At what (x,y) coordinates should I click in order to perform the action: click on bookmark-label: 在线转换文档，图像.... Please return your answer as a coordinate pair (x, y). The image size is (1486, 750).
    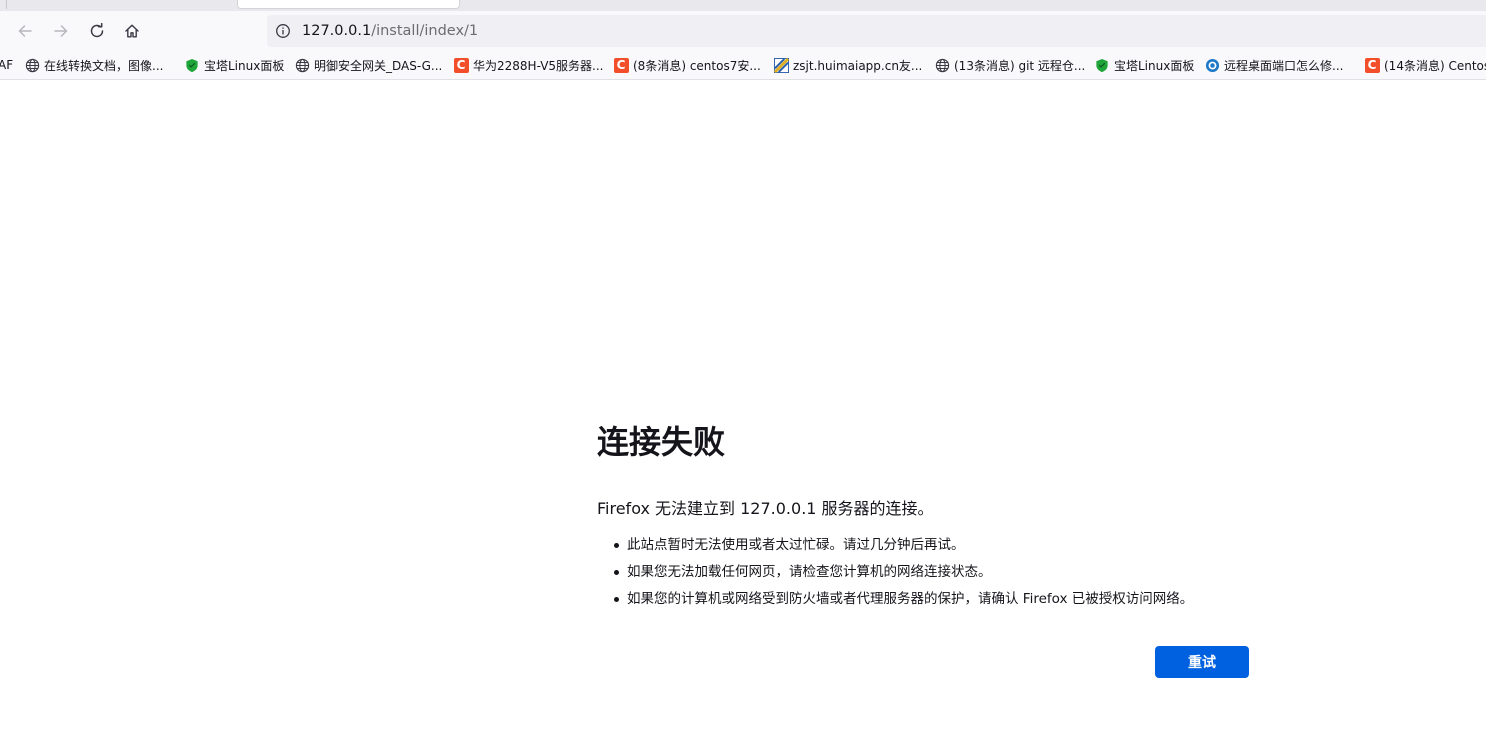
    Looking at the image, I should click on (104, 65).